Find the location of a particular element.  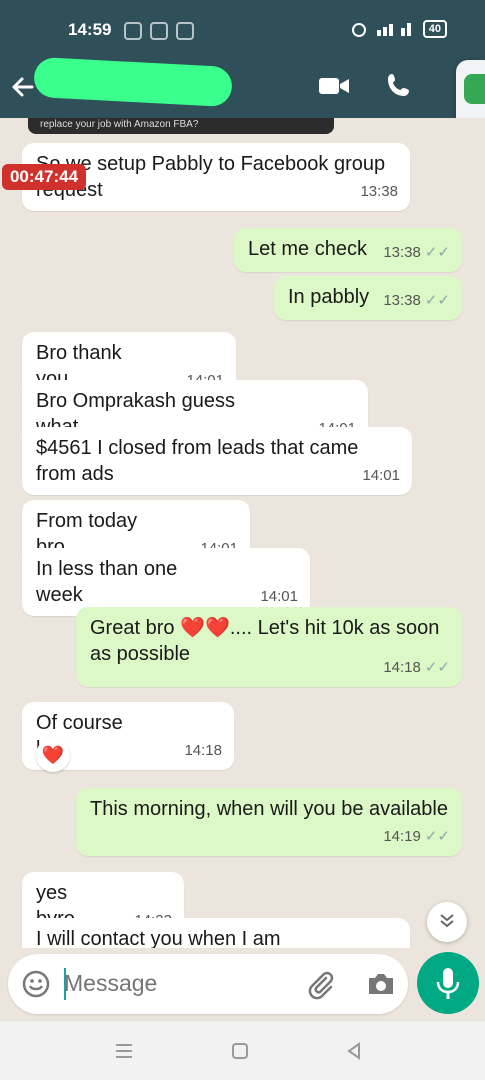

back-nav-icon is located at coordinates (354, 1051).